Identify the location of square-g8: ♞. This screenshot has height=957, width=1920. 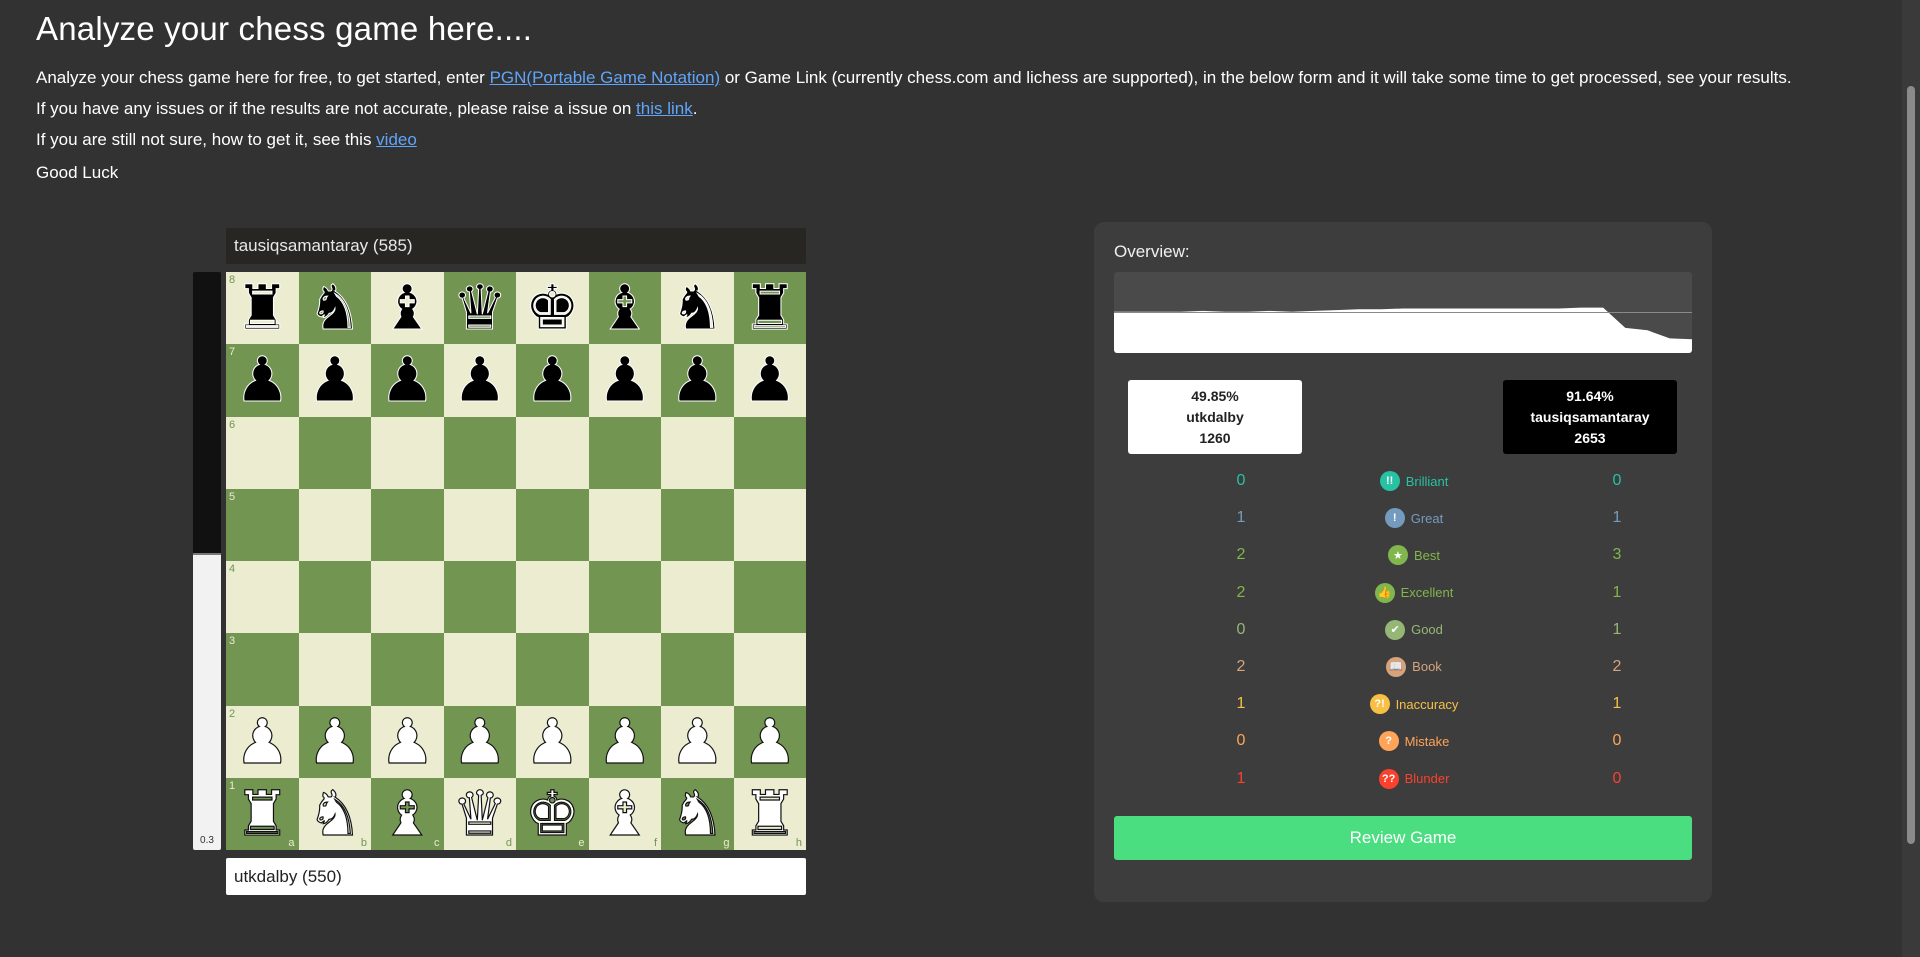
(697, 308).